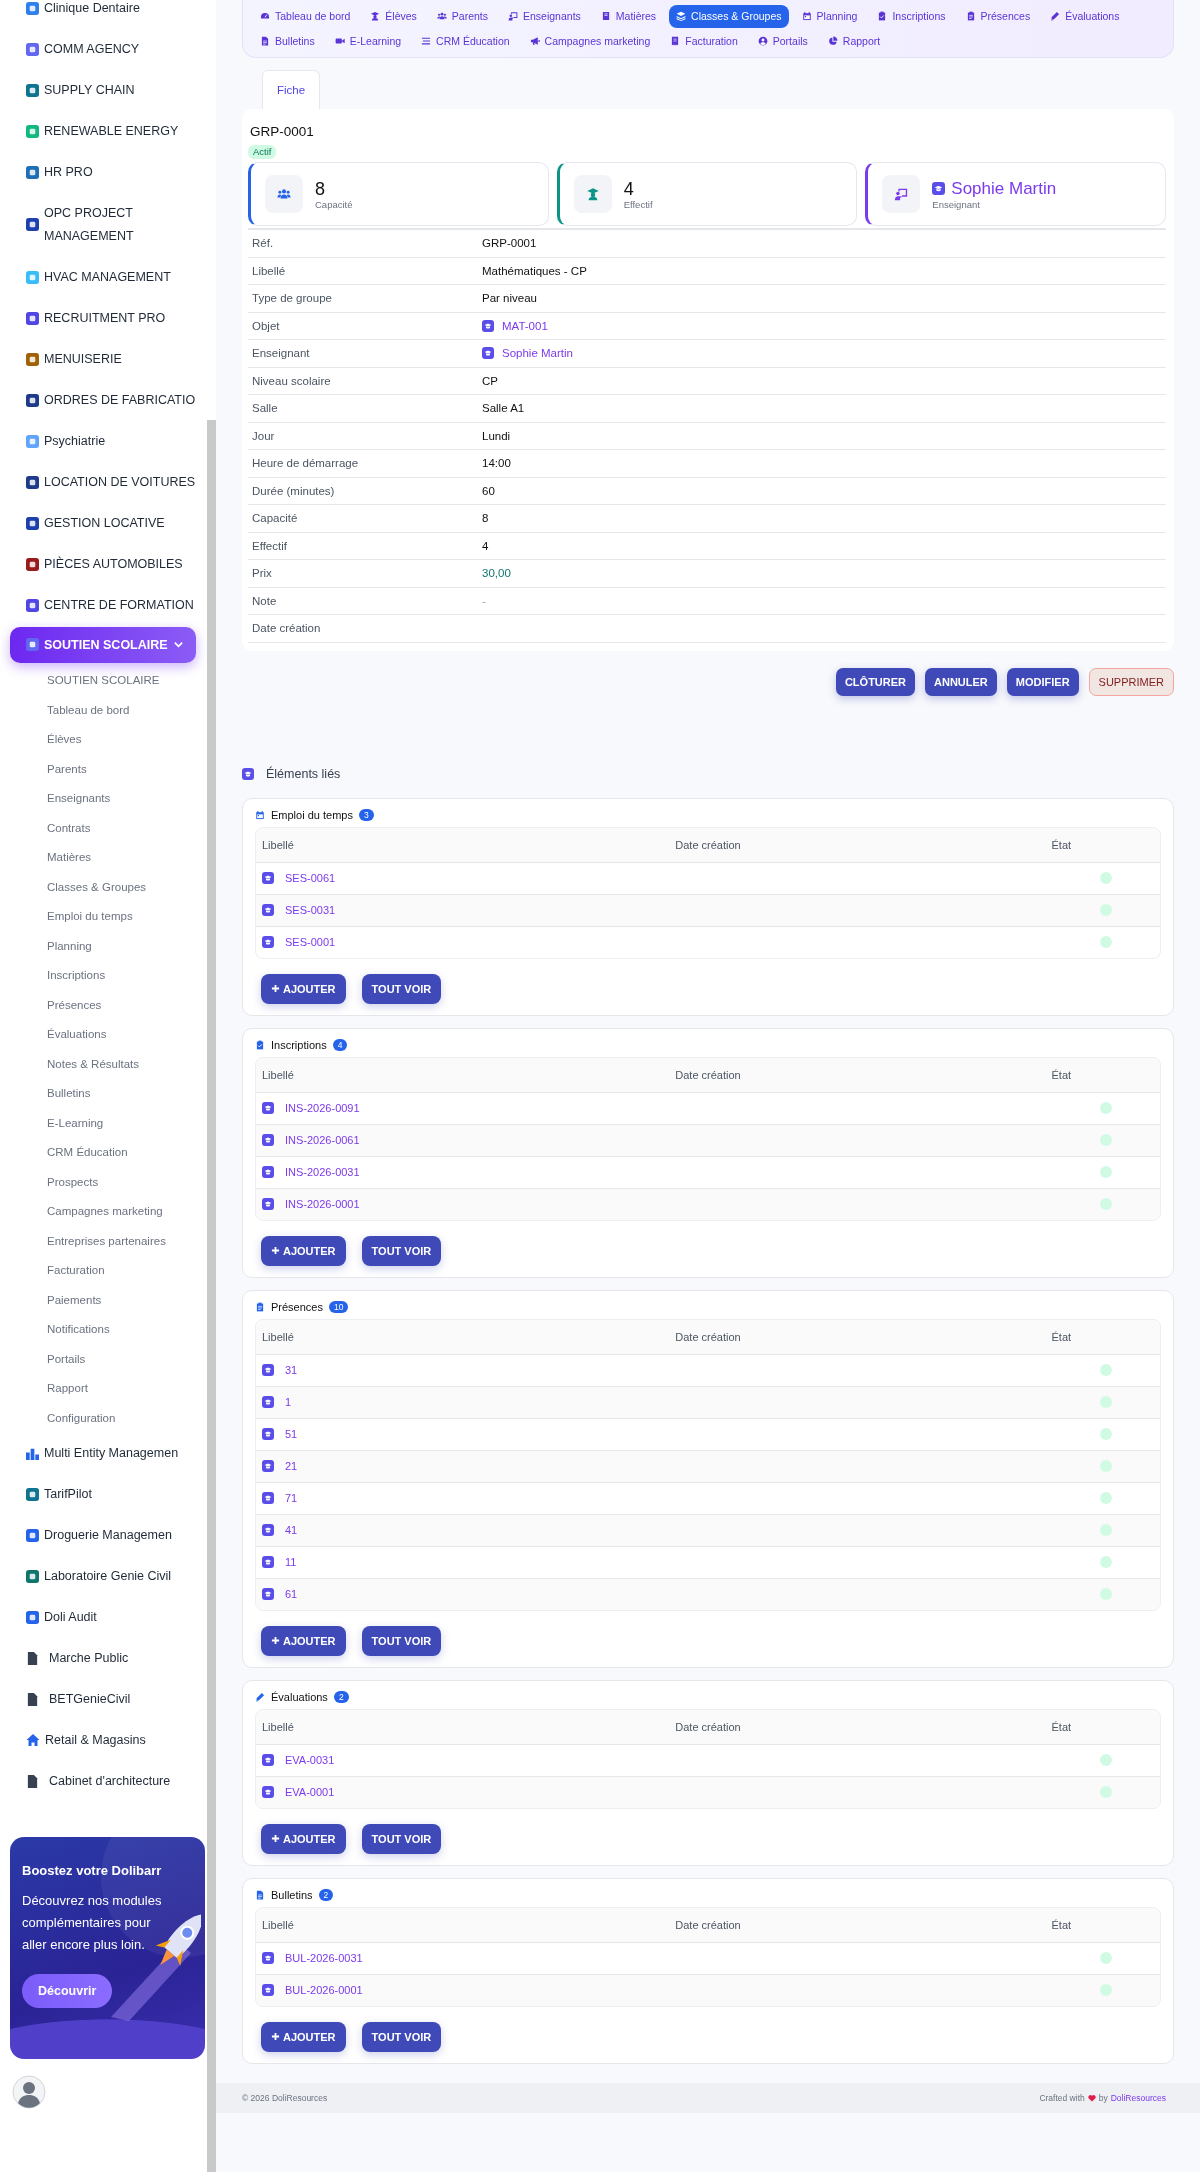 The width and height of the screenshot is (1200, 2172). Describe the element at coordinates (911, 16) in the screenshot. I see `nav-tab: Inscriptions` at that location.